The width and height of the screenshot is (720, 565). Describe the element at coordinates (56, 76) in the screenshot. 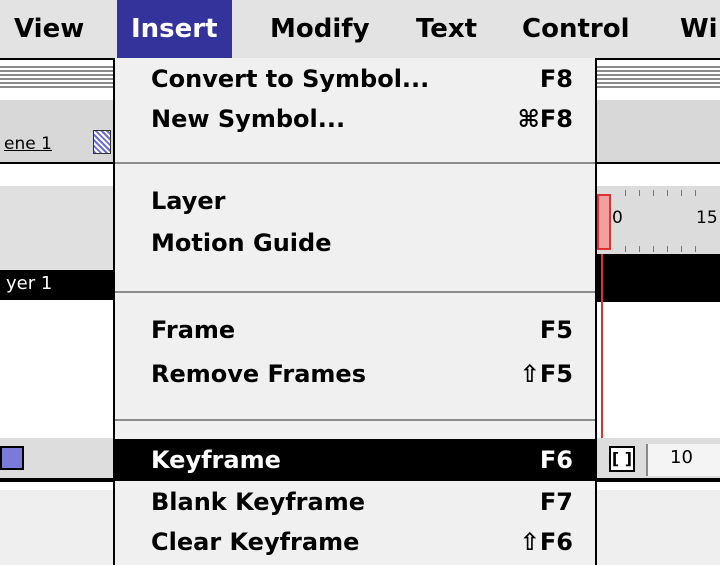

I see `window-title-stripes` at that location.